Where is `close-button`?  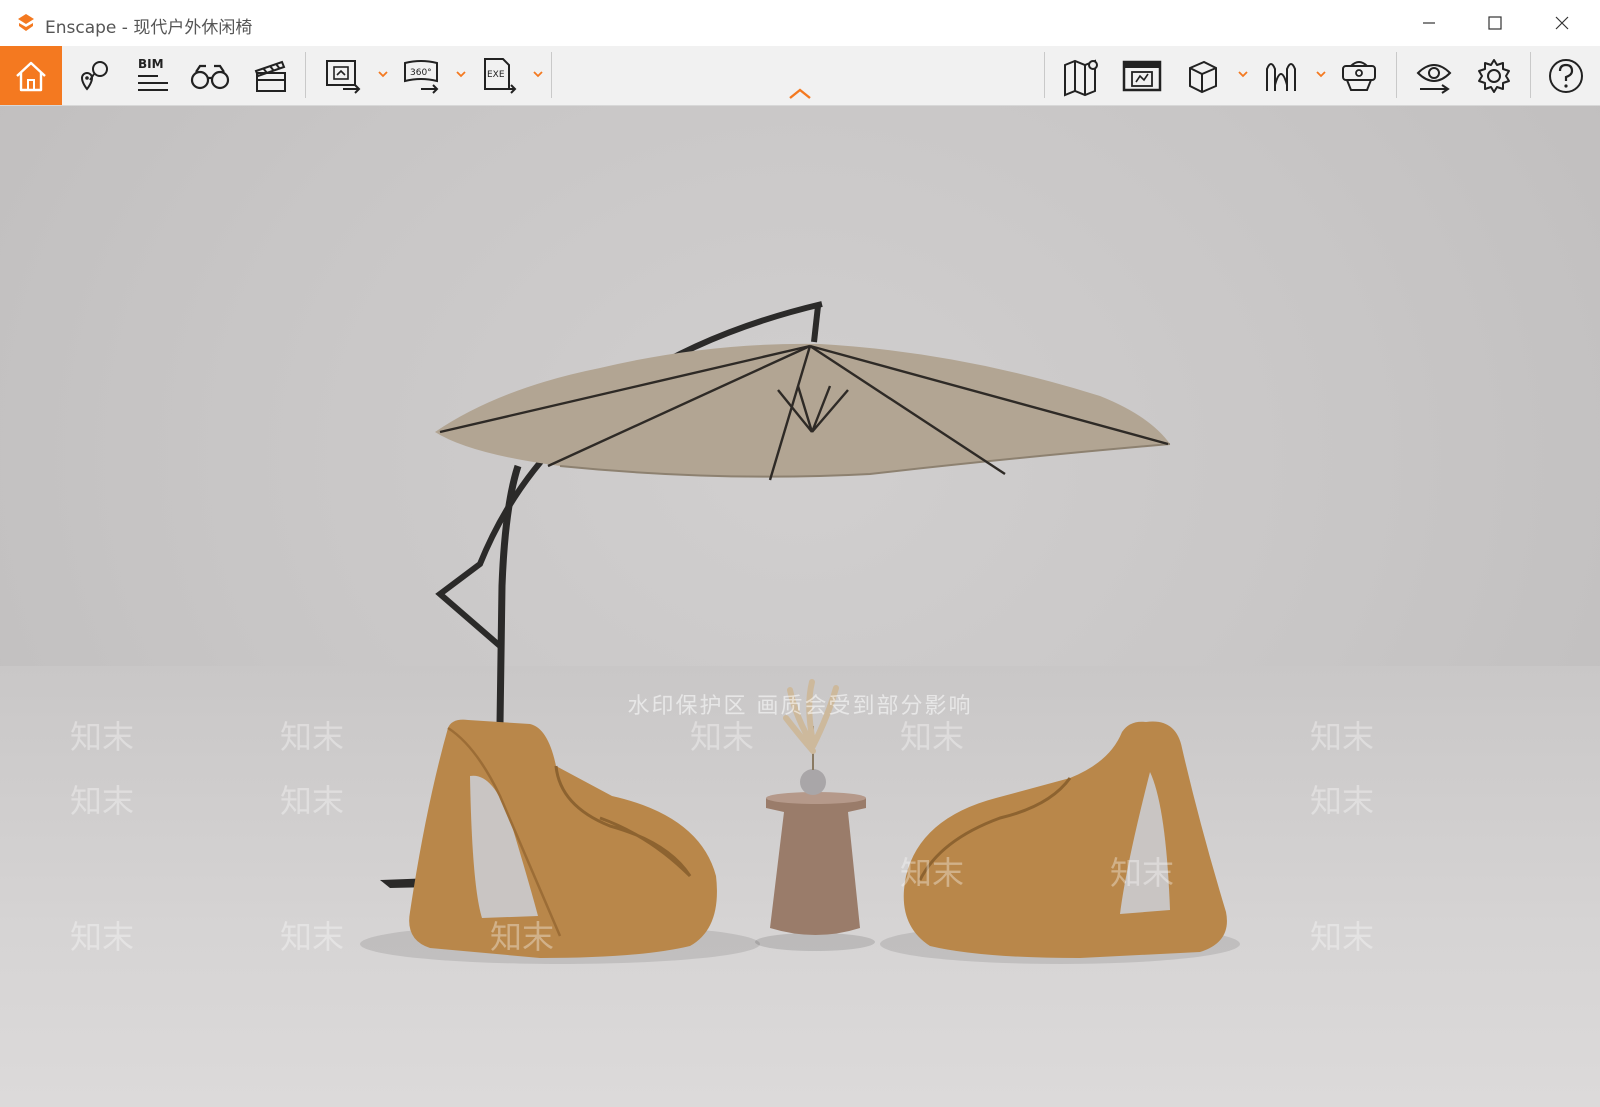
close-button is located at coordinates (1562, 23).